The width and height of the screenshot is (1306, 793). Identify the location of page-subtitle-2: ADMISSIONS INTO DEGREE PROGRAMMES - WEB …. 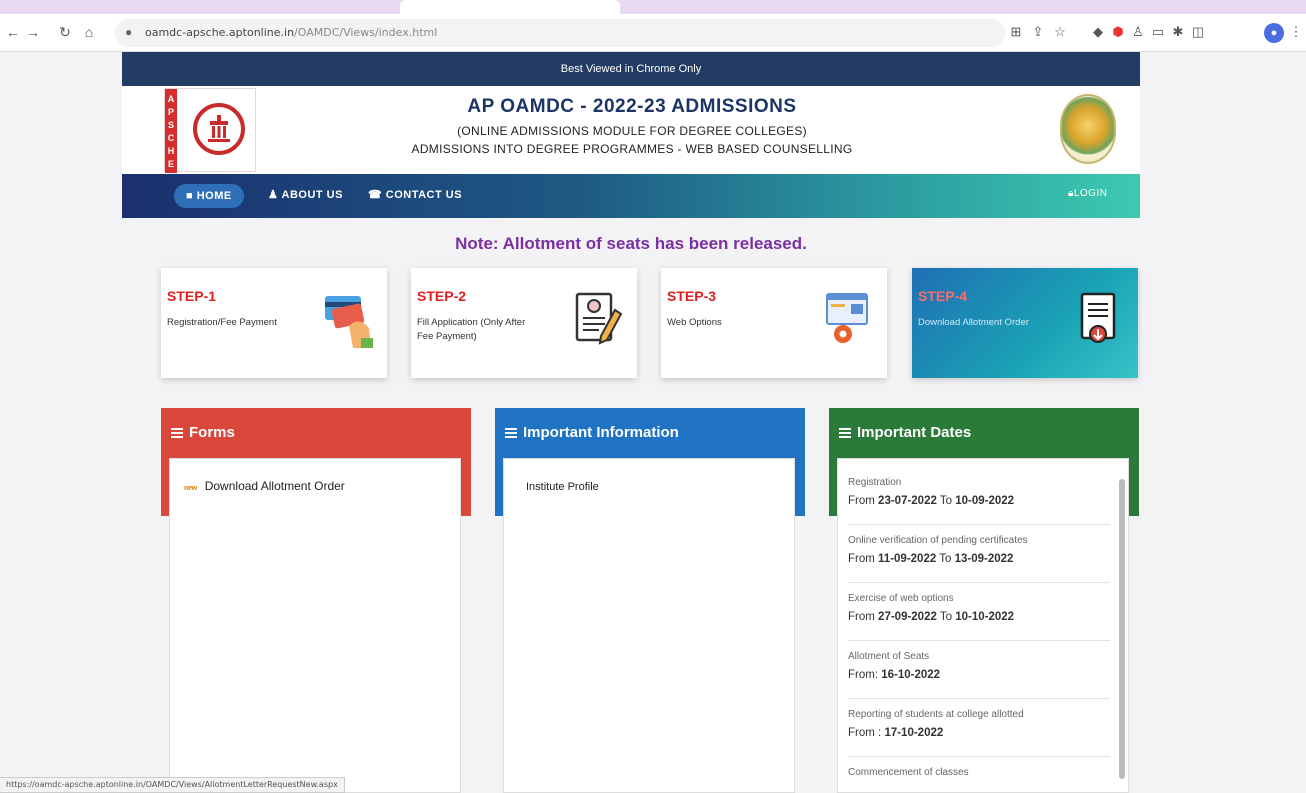
(632, 149).